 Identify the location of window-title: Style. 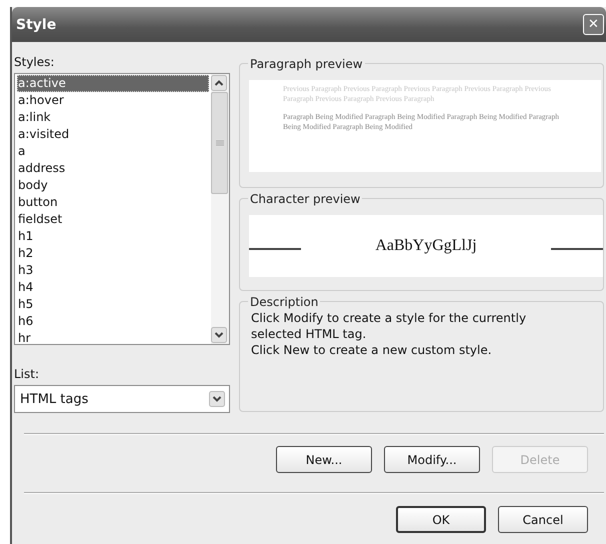
(36, 24).